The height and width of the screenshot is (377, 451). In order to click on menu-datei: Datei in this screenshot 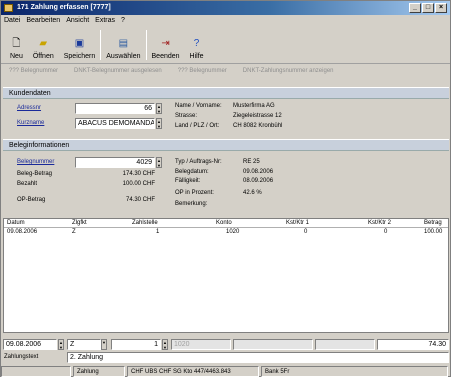, I will do `click(12, 20)`.